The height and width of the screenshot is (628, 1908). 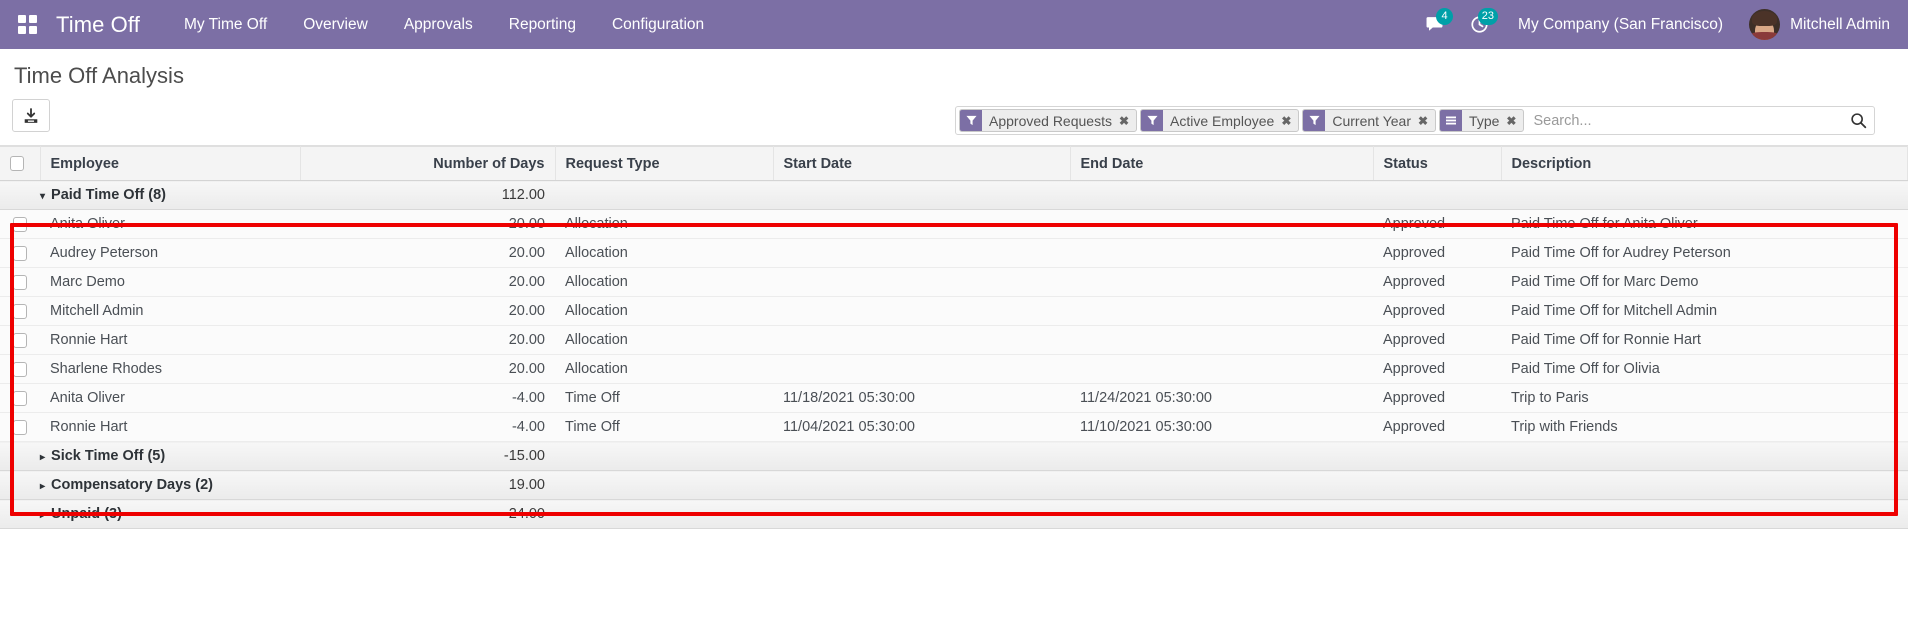 I want to click on facet-active-employee: Active Employee ✖, so click(x=1220, y=120).